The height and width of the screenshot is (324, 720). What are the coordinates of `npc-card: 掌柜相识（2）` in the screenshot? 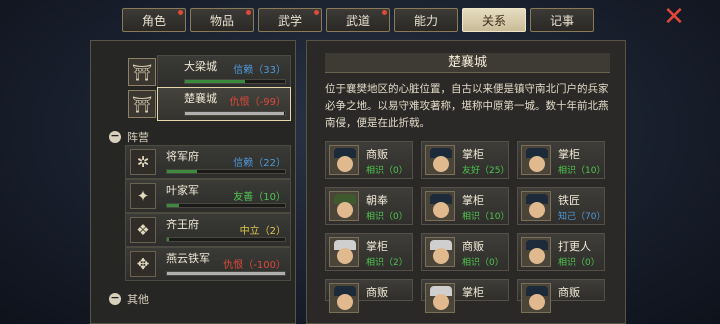 It's located at (369, 252).